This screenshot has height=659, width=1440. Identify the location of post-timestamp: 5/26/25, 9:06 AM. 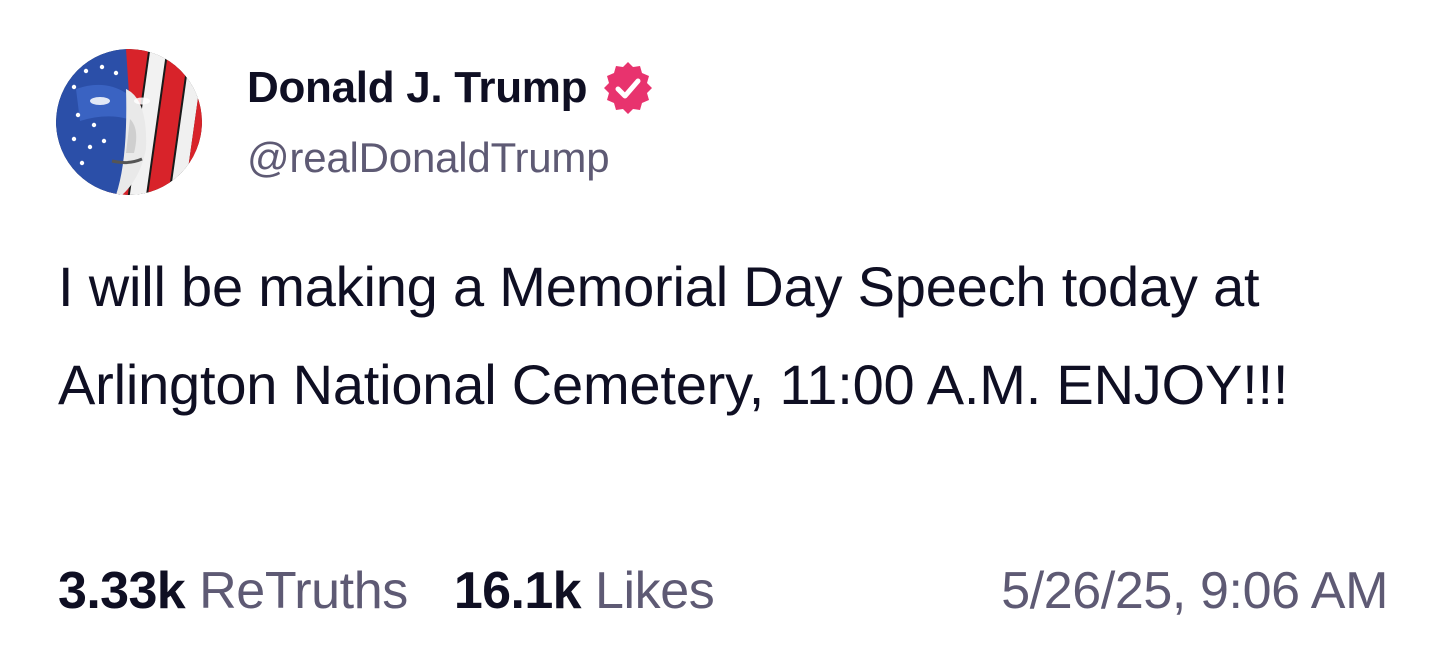
(1194, 591).